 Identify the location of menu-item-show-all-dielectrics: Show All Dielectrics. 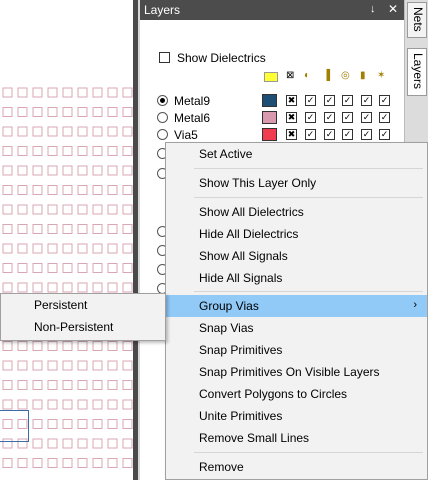
(296, 212).